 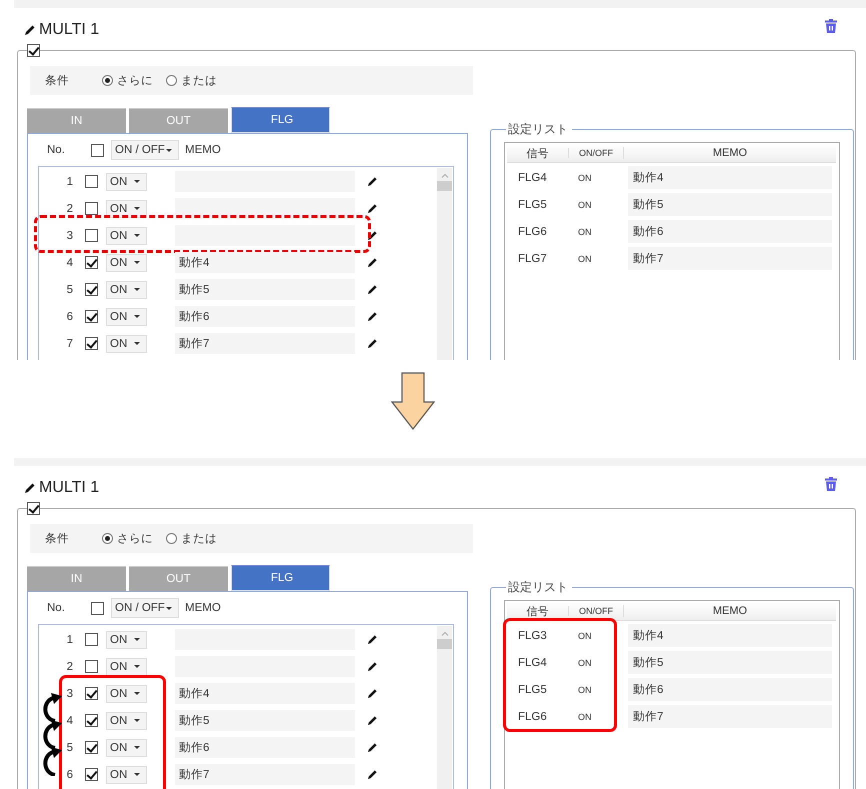 I want to click on memo-field, so click(x=265, y=208).